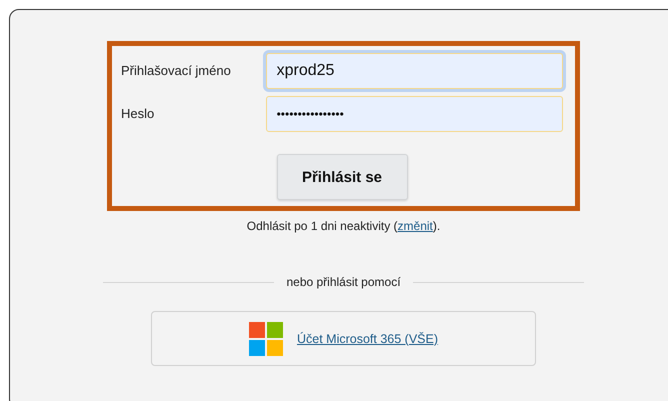 The image size is (668, 401). What do you see at coordinates (343, 226) in the screenshot?
I see `logout-note: Odhlásit po 1 dni neaktivity (změnit).` at bounding box center [343, 226].